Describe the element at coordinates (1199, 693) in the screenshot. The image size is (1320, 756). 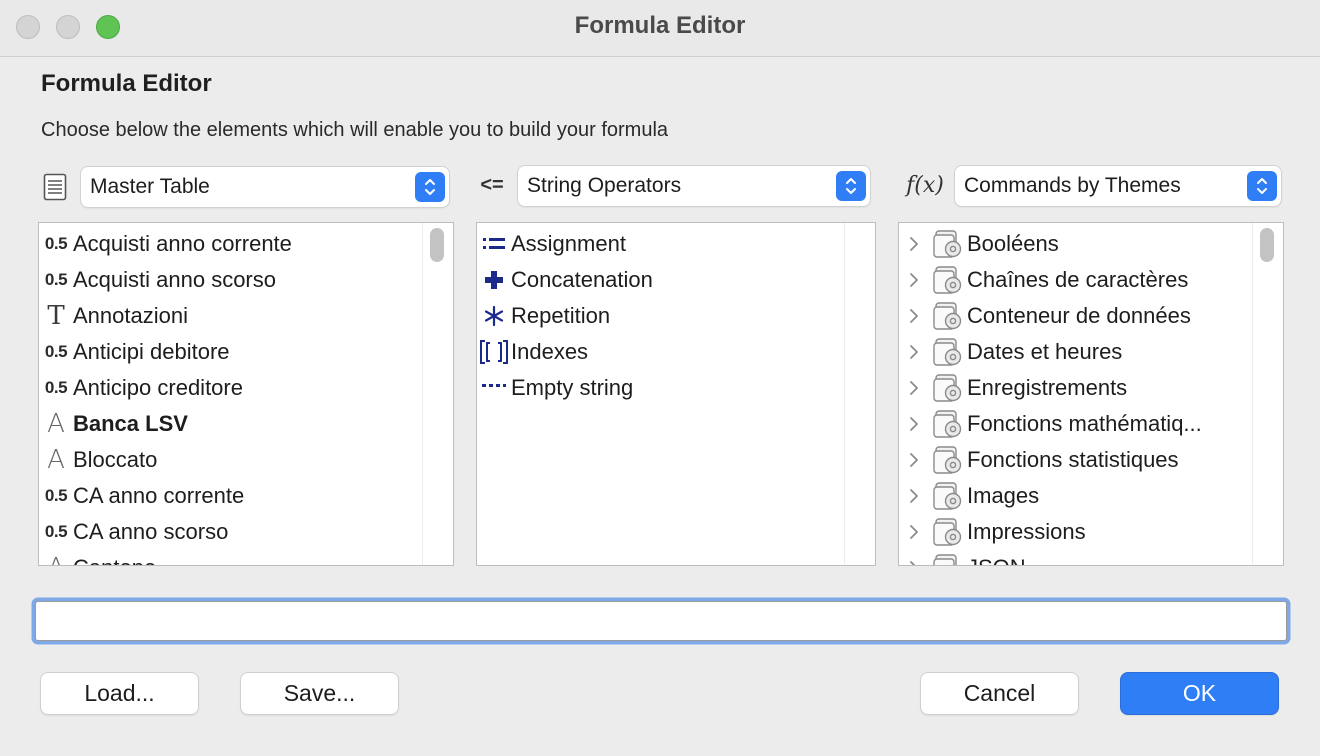
I see `ok-button: OK` at that location.